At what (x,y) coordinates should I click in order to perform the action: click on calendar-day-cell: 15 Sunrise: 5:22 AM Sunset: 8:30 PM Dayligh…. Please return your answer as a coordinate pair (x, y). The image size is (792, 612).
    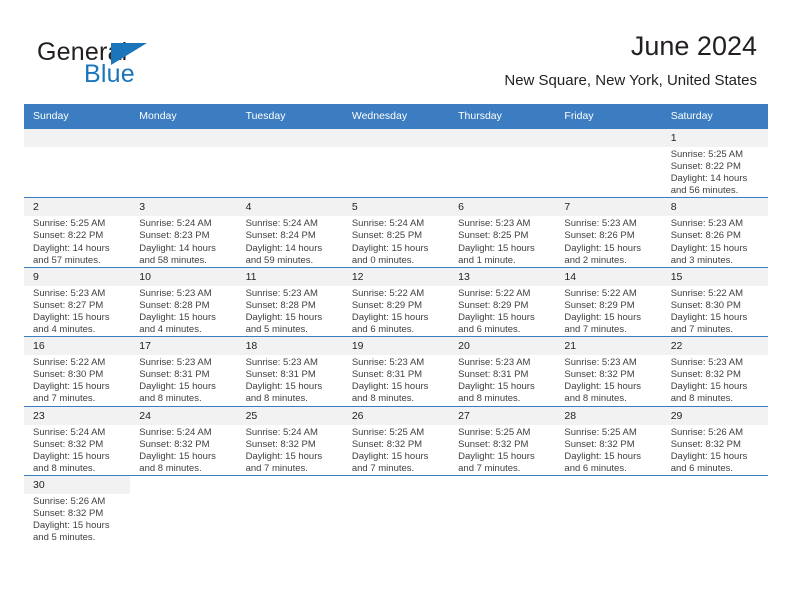
    Looking at the image, I should click on (714, 301).